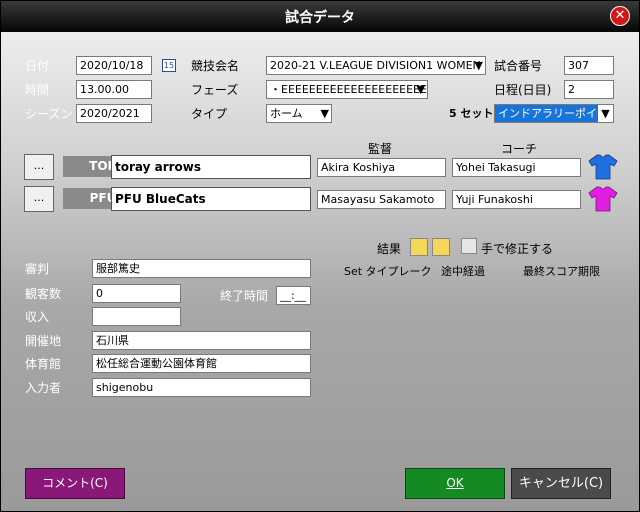 This screenshot has height=512, width=640. I want to click on entered-by-label: 入力者, so click(43, 388).